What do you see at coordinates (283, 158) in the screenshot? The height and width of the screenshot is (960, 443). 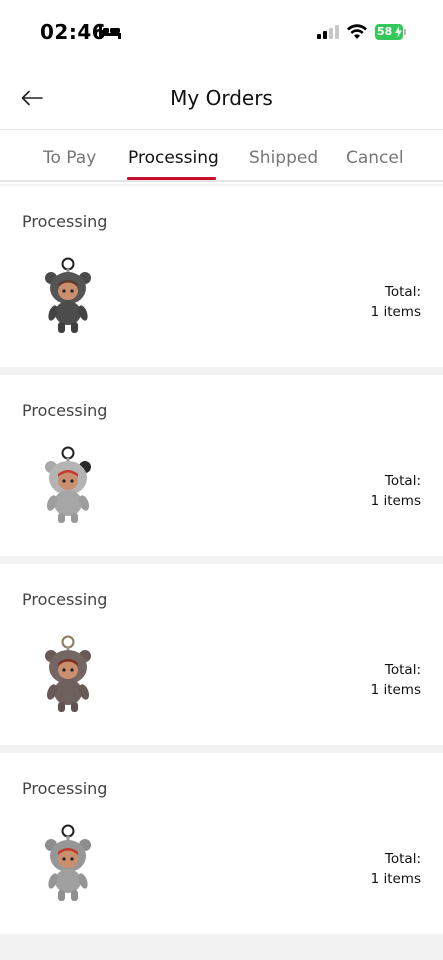 I see `tab-shipped: Shipped` at bounding box center [283, 158].